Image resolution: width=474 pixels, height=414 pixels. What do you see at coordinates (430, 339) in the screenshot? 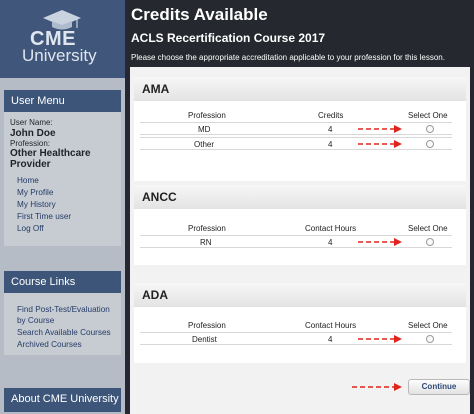
I see `radio-ada-dentist` at bounding box center [430, 339].